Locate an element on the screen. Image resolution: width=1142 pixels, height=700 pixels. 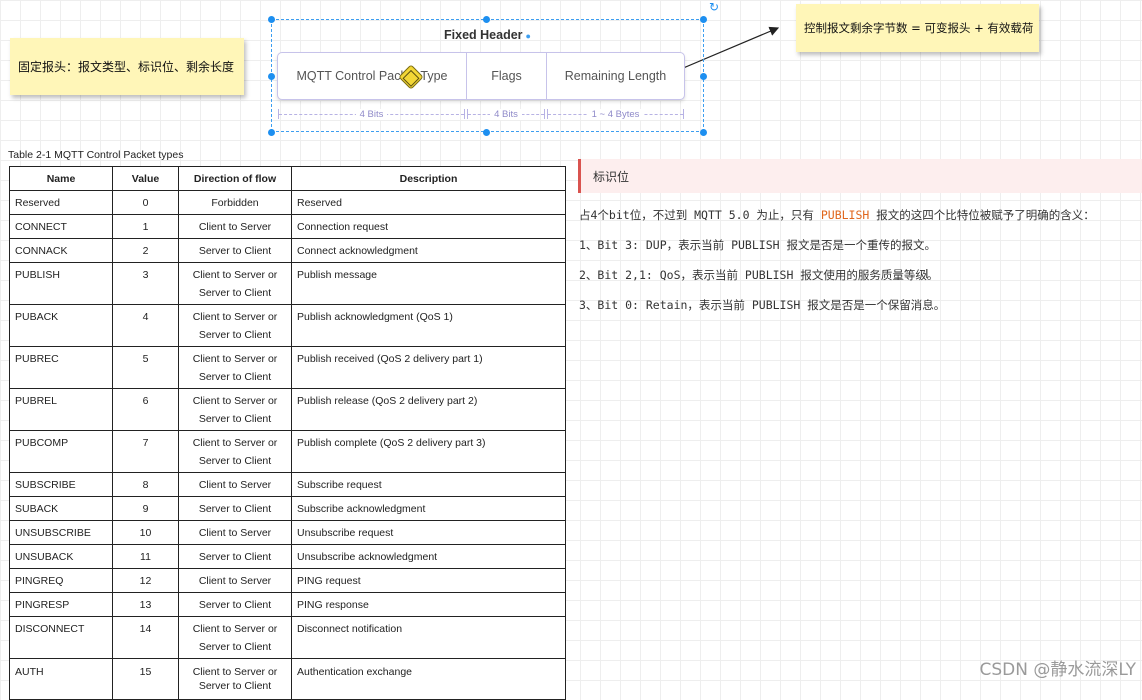
cell-value: 4 is located at coordinates (145, 325).